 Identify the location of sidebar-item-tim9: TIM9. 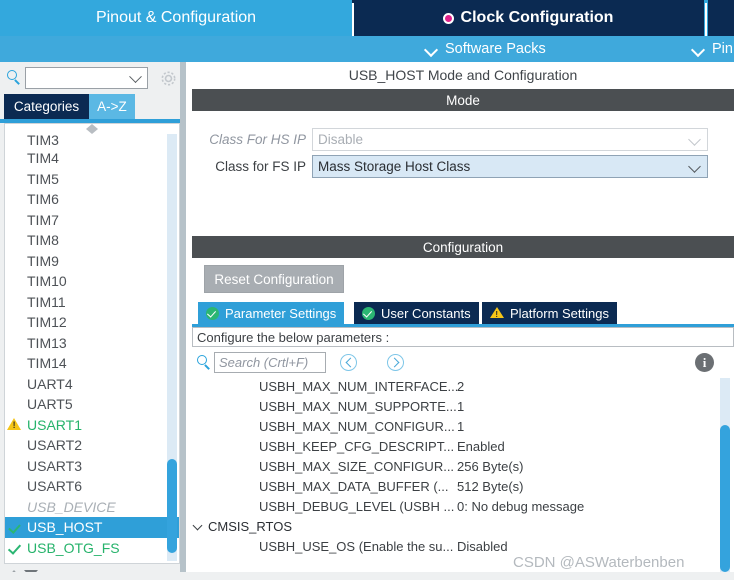
(92, 261).